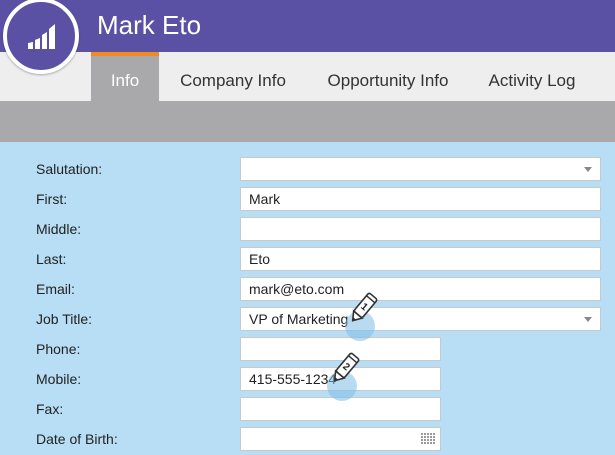 Image resolution: width=615 pixels, height=455 pixels. I want to click on tab-opportunity-info: Opportunity Info, so click(388, 76).